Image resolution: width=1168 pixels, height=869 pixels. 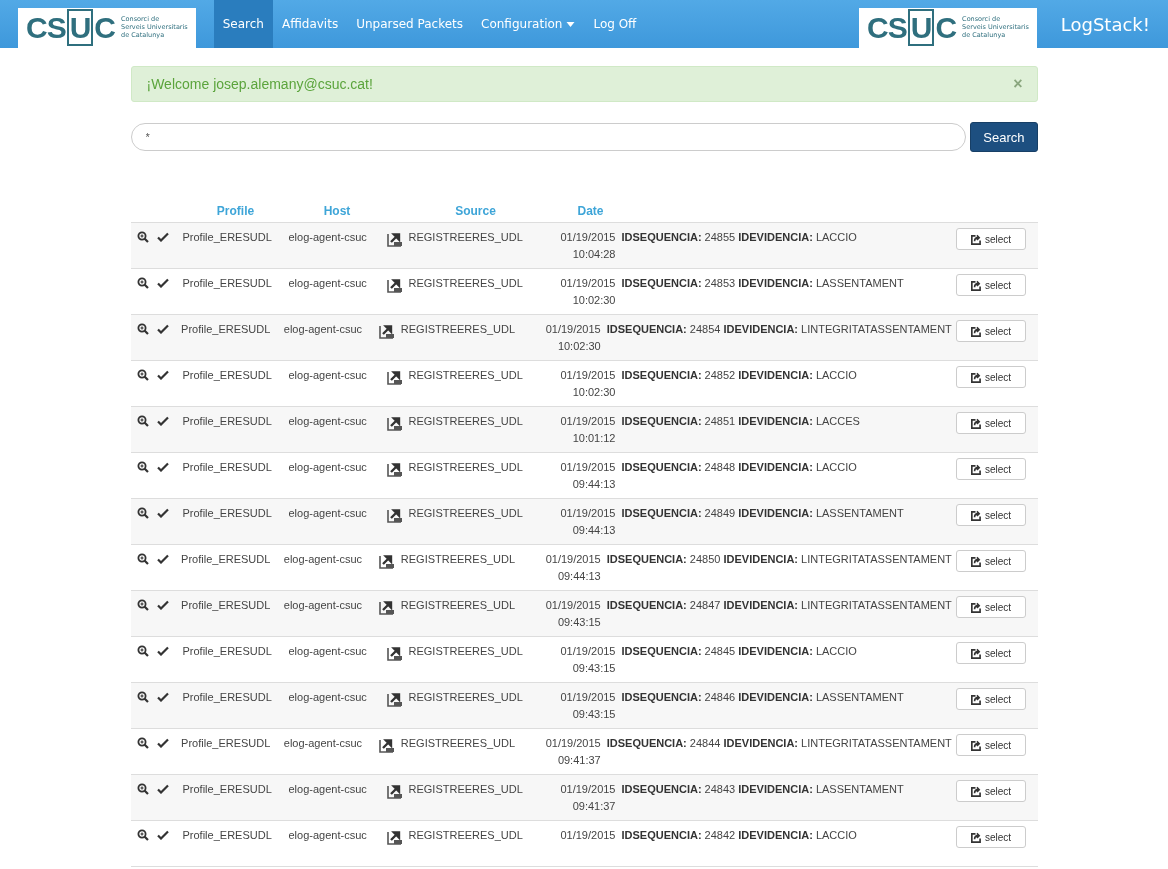 What do you see at coordinates (243, 24) in the screenshot?
I see `nav-link: Search` at bounding box center [243, 24].